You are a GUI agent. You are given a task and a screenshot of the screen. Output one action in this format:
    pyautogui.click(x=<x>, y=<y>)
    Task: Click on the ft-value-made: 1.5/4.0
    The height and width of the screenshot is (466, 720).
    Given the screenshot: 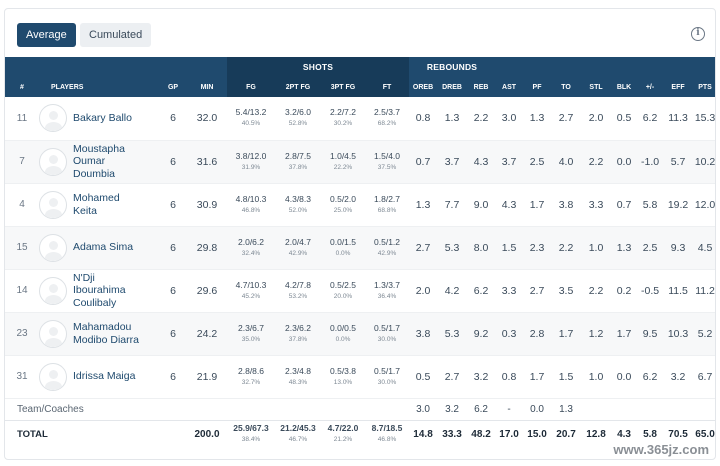 What is the action you would take?
    pyautogui.click(x=387, y=155)
    